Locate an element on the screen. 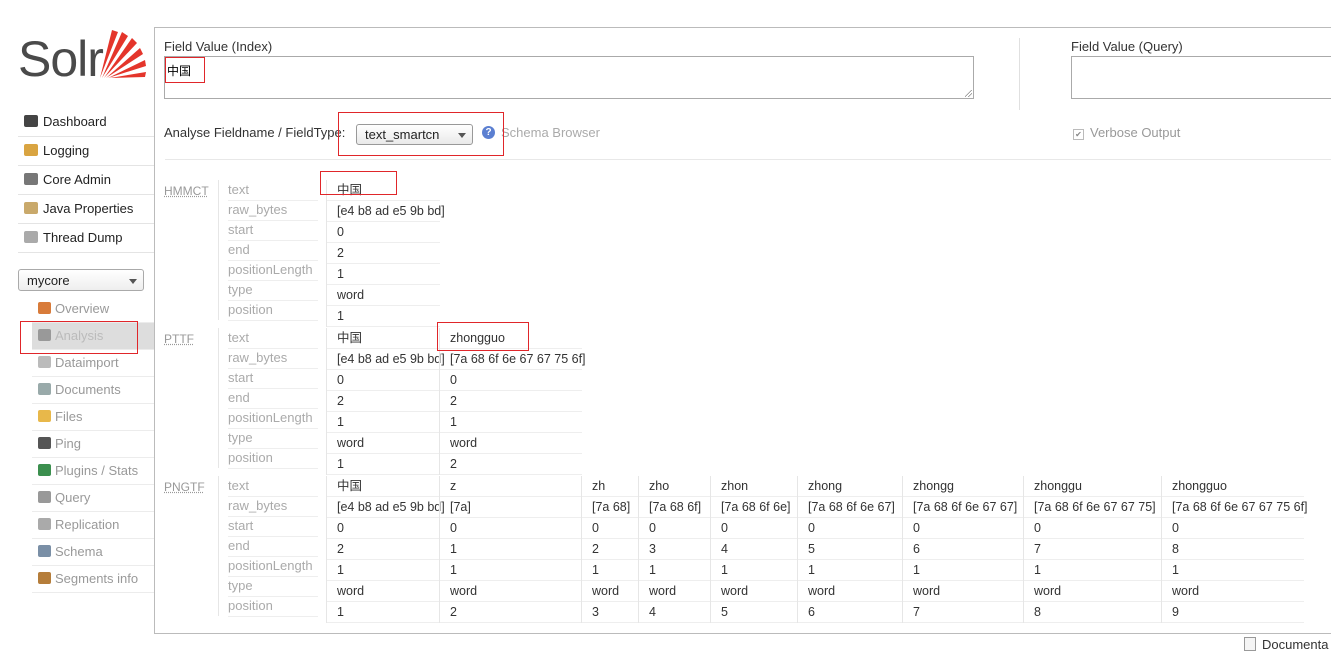  core-menu-item-label: Documents is located at coordinates (88, 389).